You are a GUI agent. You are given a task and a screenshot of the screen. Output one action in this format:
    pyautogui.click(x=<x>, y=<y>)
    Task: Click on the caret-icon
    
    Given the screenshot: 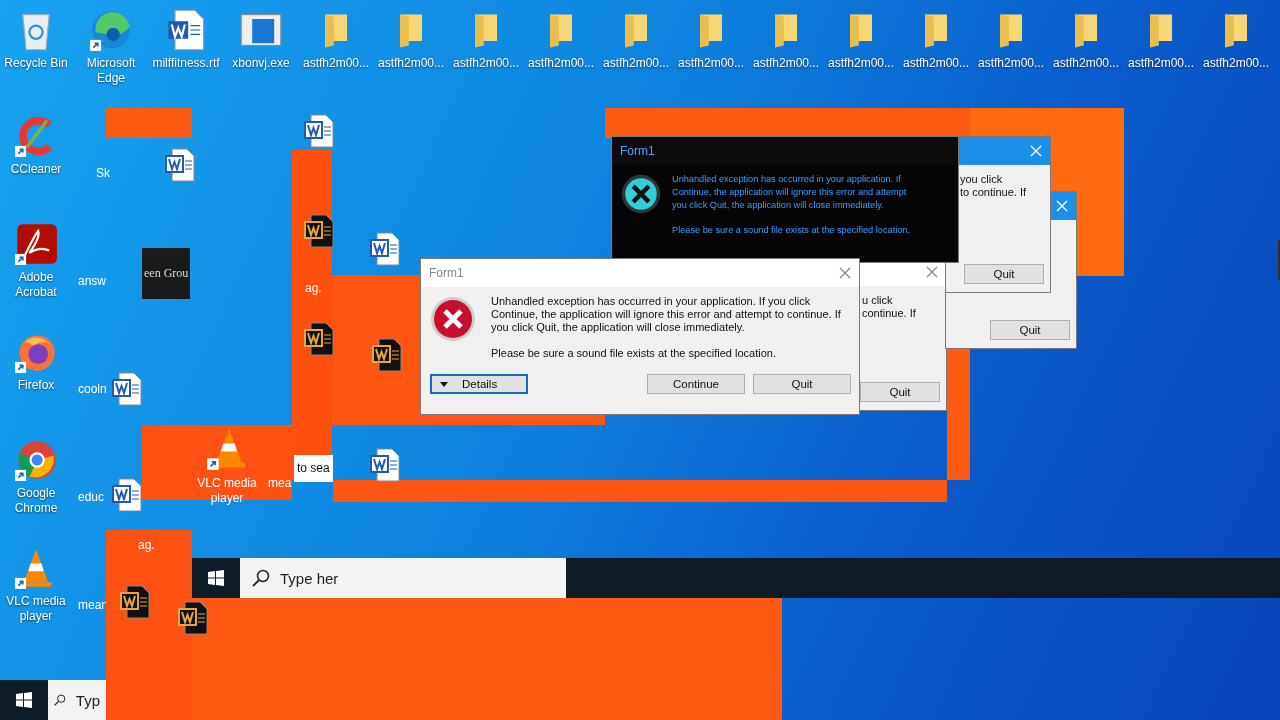 What is the action you would take?
    pyautogui.click(x=444, y=384)
    